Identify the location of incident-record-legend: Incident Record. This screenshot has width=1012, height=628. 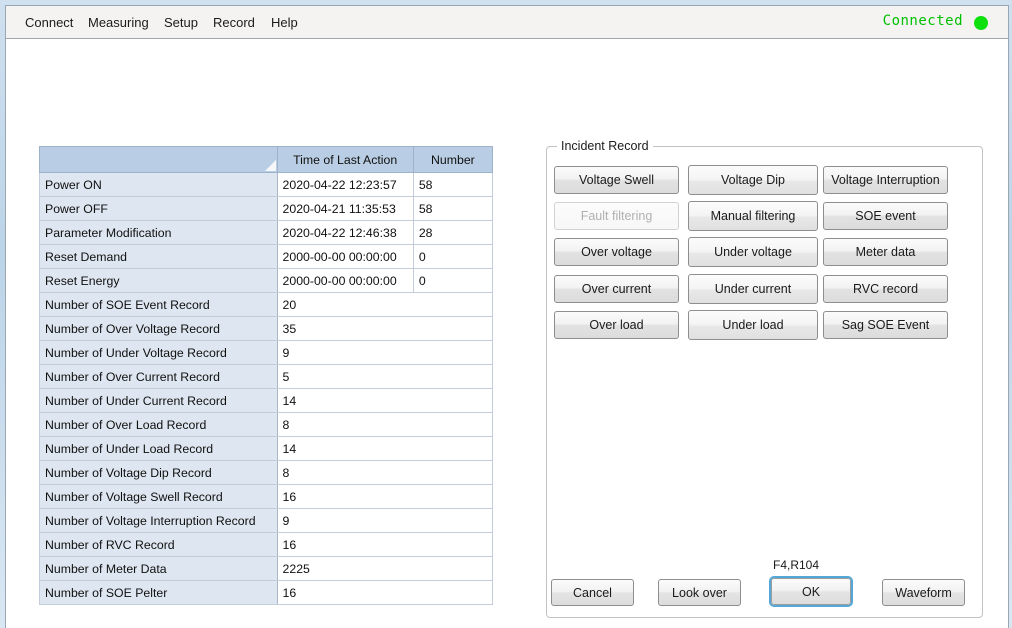
(605, 146).